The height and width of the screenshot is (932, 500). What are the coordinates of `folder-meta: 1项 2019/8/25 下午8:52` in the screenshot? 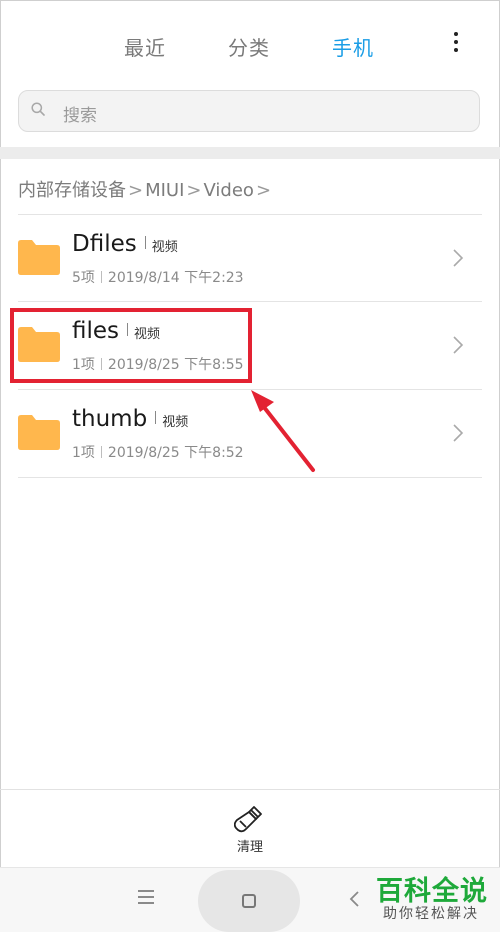 It's located at (158, 453).